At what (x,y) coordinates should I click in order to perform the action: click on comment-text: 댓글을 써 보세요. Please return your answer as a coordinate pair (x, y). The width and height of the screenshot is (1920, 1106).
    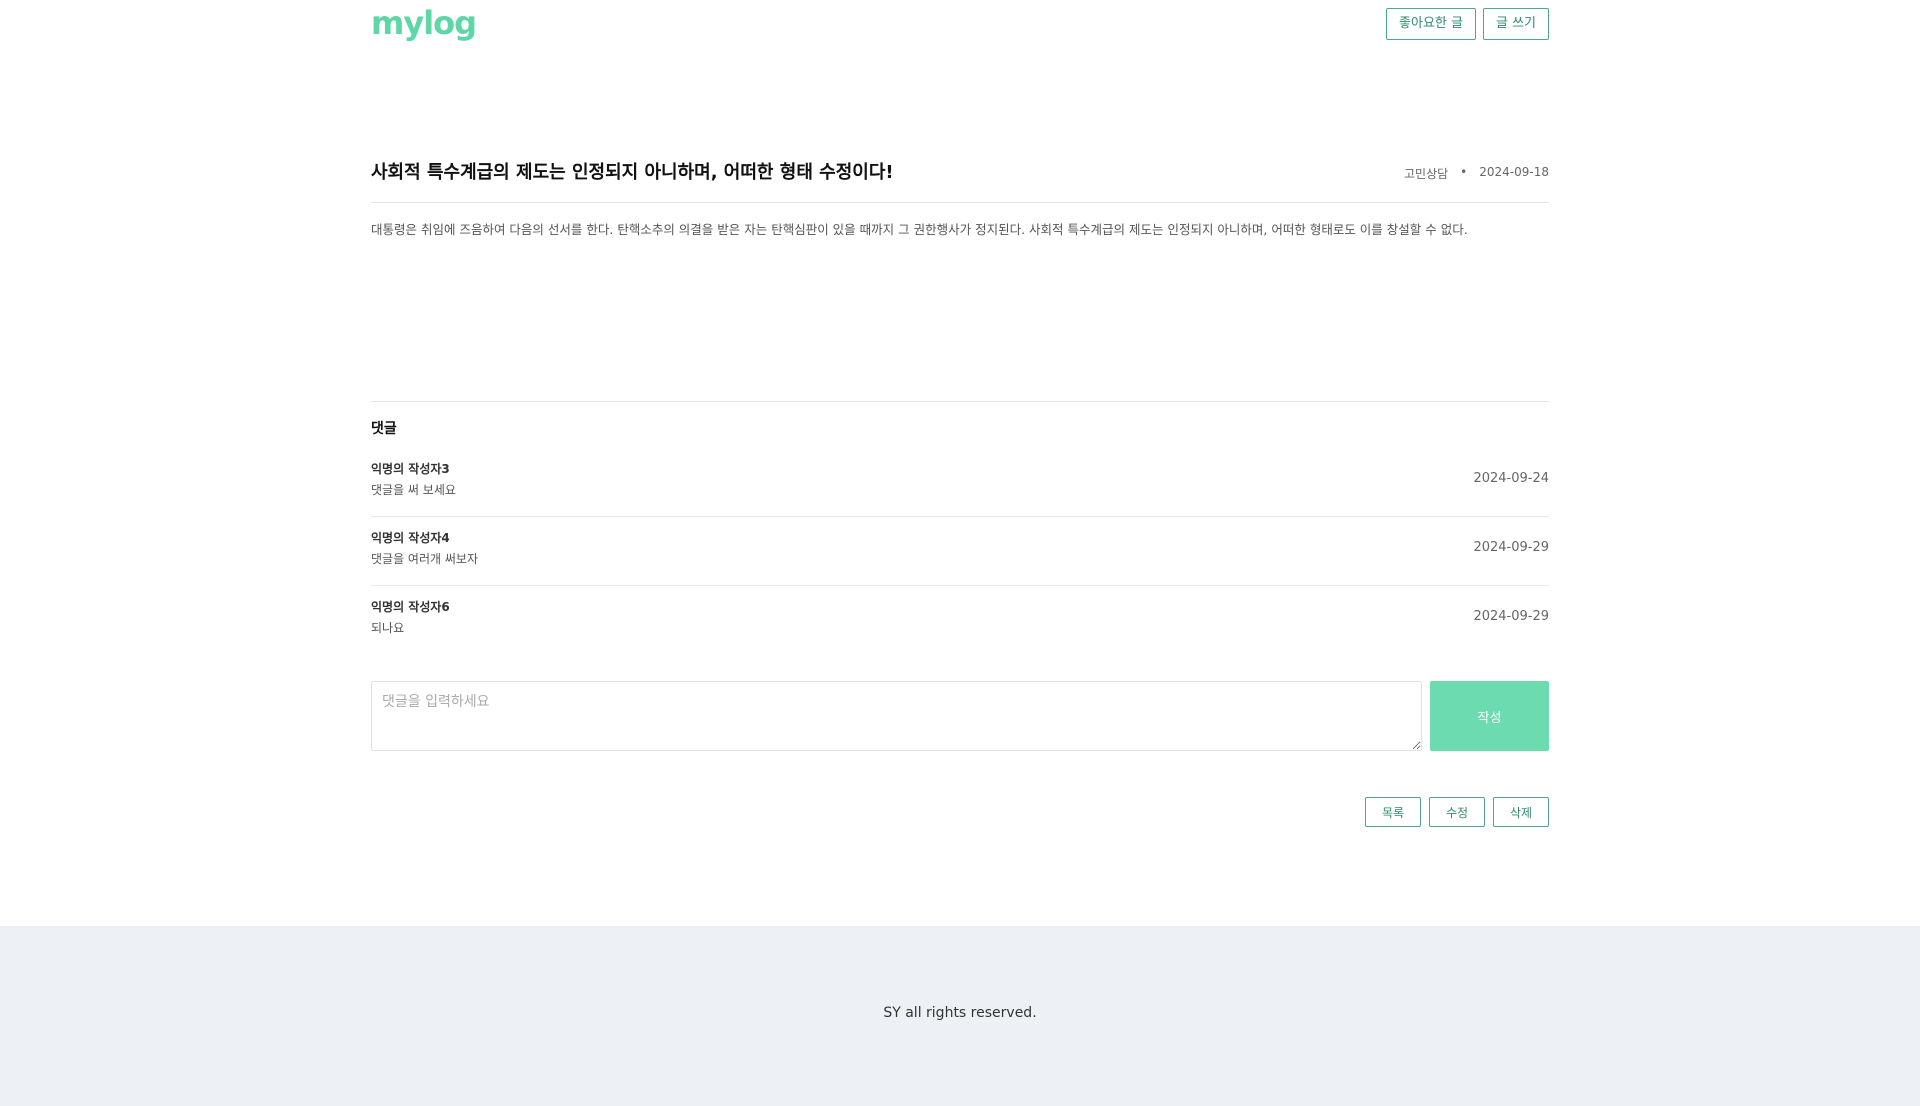
    Looking at the image, I should click on (413, 490).